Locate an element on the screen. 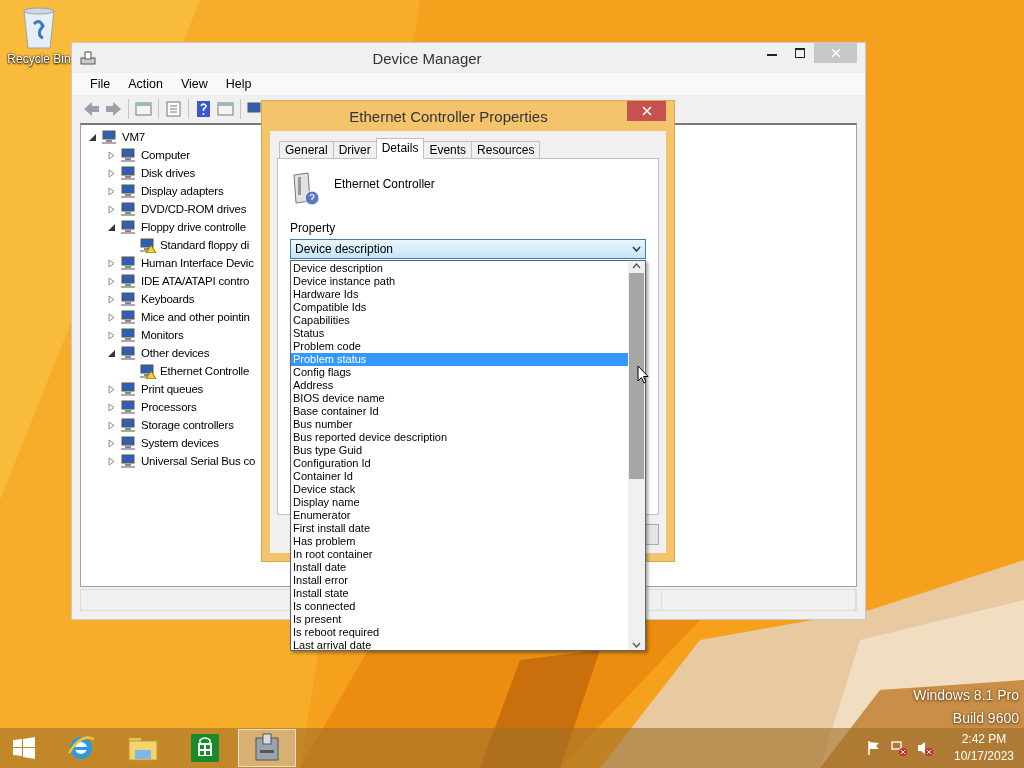  tree-item: Mice and other pointin is located at coordinates (195, 317).